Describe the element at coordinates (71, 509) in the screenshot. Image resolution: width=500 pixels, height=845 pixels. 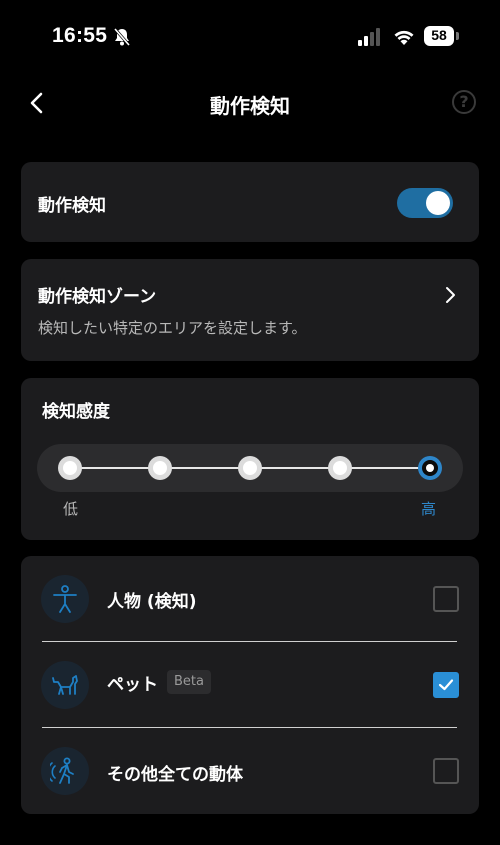
I see `sensitivity-low-label: 低` at that location.